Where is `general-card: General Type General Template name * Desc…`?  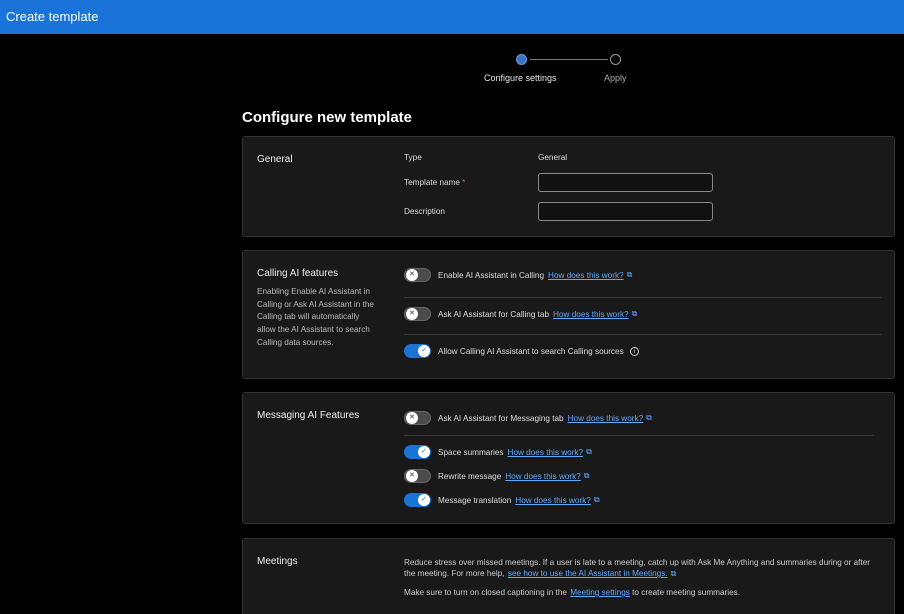 general-card: General Type General Template name * Desc… is located at coordinates (568, 186).